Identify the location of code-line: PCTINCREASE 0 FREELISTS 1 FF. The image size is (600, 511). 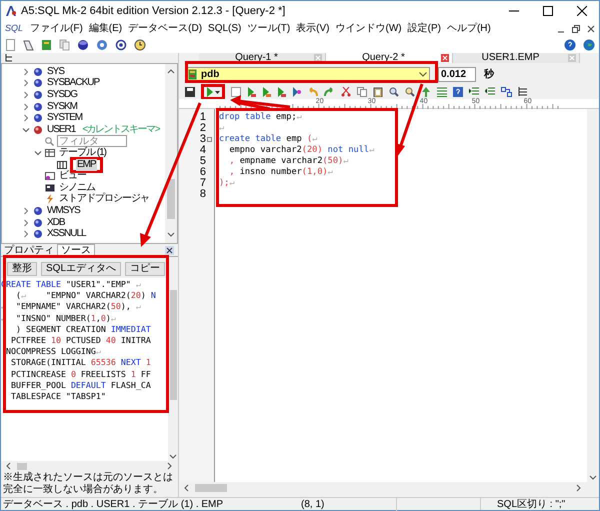
(81, 374).